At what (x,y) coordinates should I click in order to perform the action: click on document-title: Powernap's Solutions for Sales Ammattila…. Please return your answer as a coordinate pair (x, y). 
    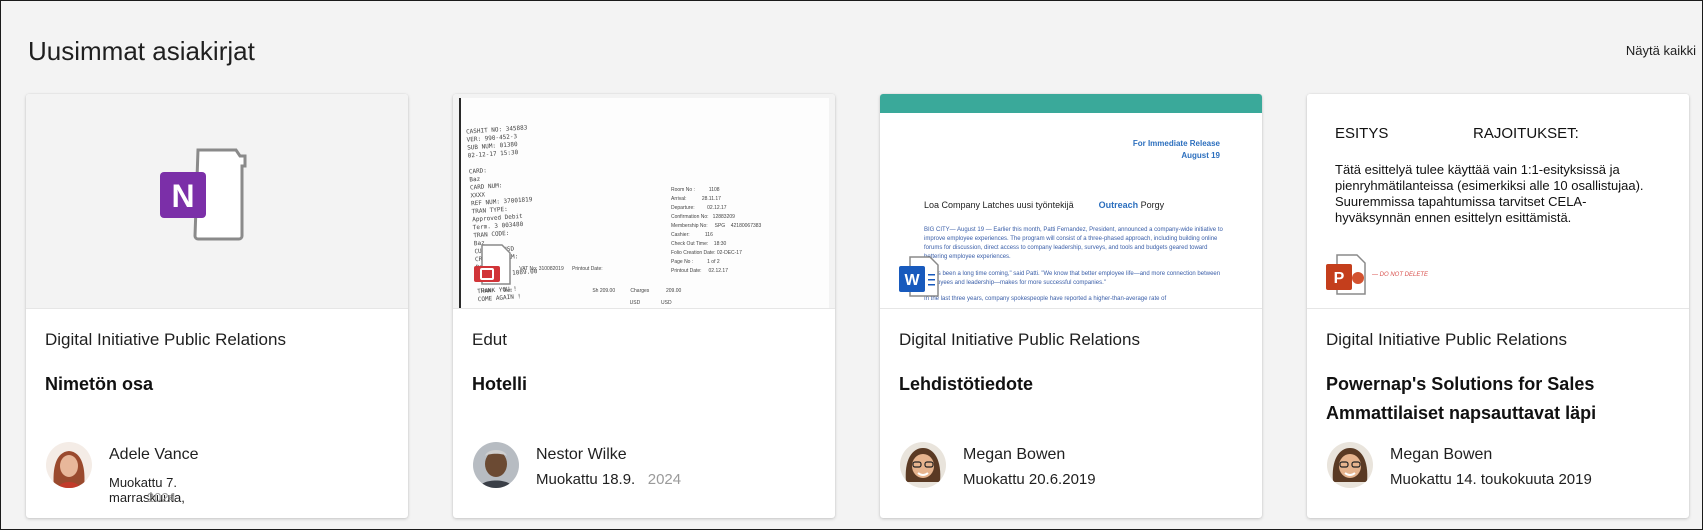
    Looking at the image, I should click on (1461, 398).